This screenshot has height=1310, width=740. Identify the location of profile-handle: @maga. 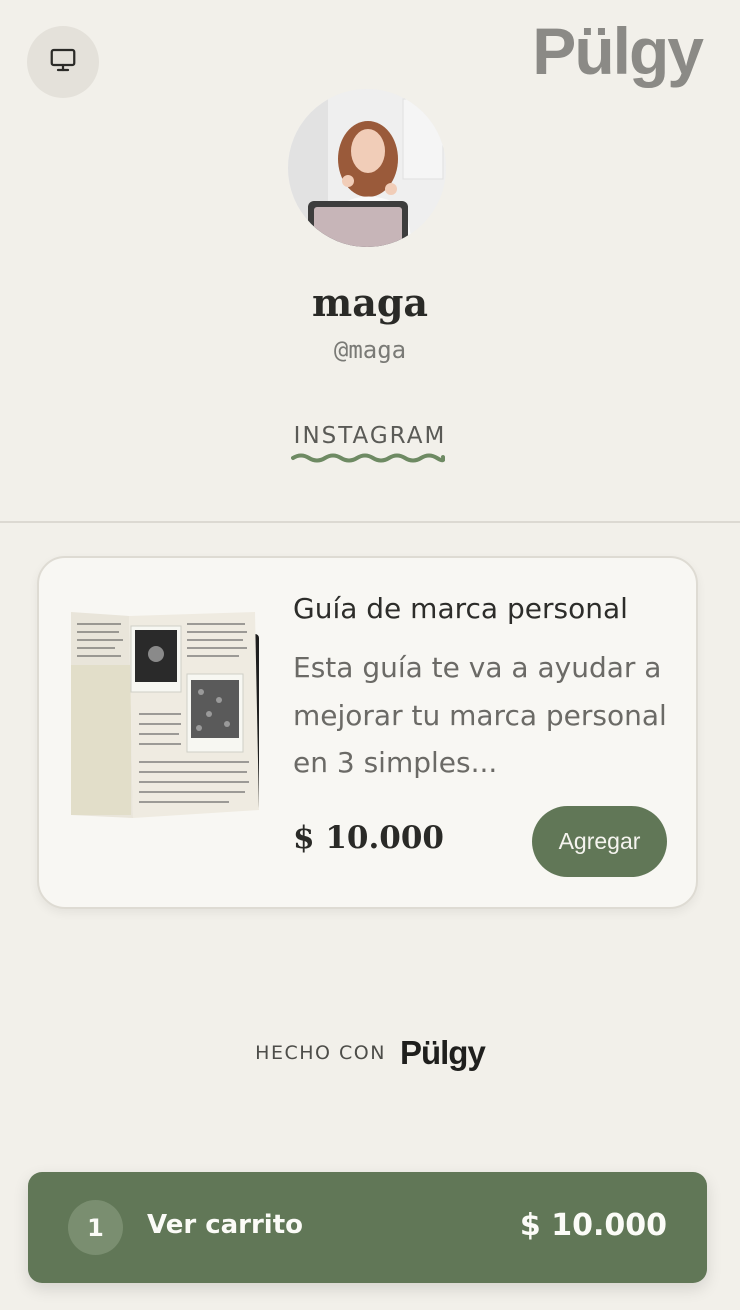
(370, 350).